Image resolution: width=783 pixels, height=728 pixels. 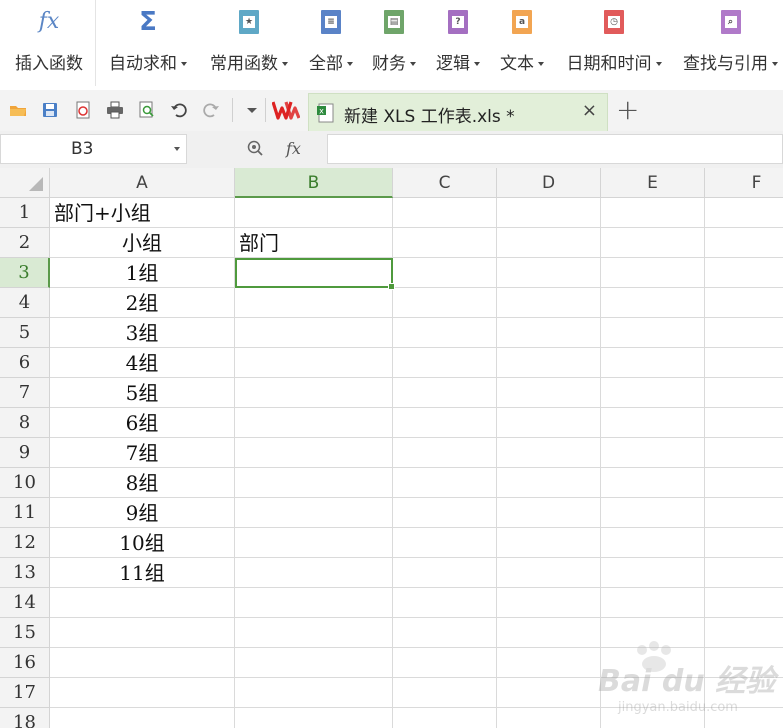 I want to click on cell-e6, so click(x=653, y=363).